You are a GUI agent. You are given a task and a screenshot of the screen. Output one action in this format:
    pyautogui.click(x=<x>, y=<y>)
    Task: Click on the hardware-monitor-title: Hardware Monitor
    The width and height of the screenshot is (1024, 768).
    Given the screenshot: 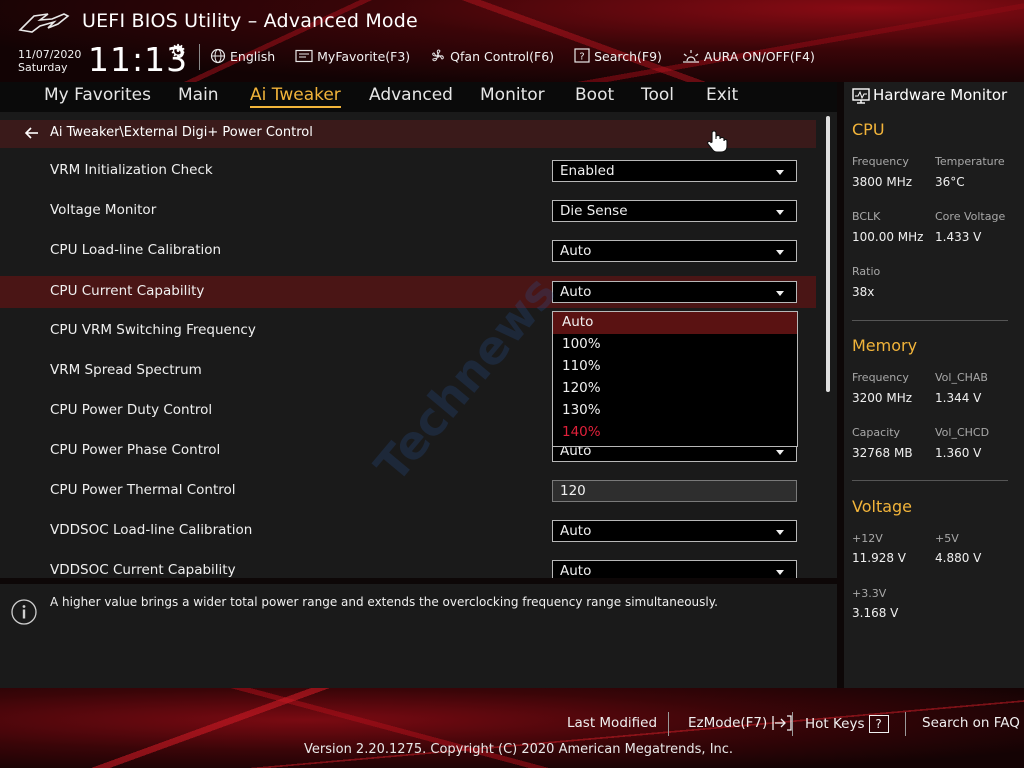 What is the action you would take?
    pyautogui.click(x=940, y=95)
    